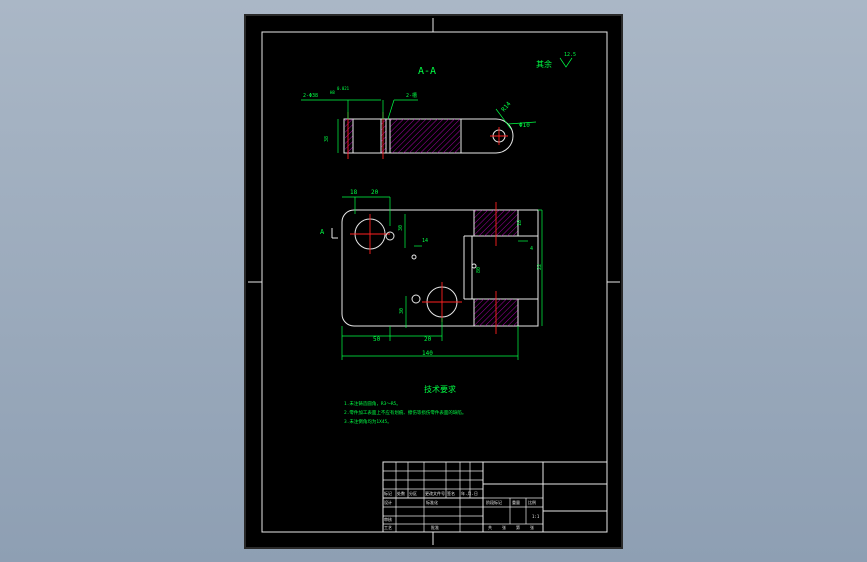  What do you see at coordinates (432, 502) in the screenshot?
I see `tb-standard: 标准化` at bounding box center [432, 502].